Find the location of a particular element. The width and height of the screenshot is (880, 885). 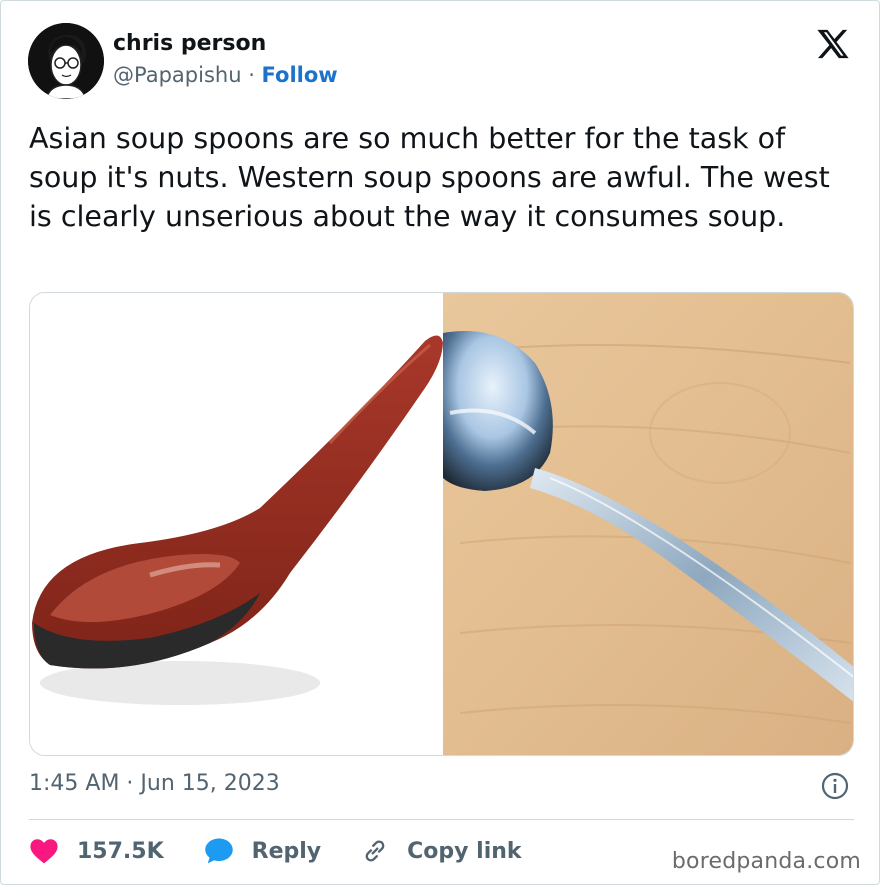

avatar is located at coordinates (66, 61).